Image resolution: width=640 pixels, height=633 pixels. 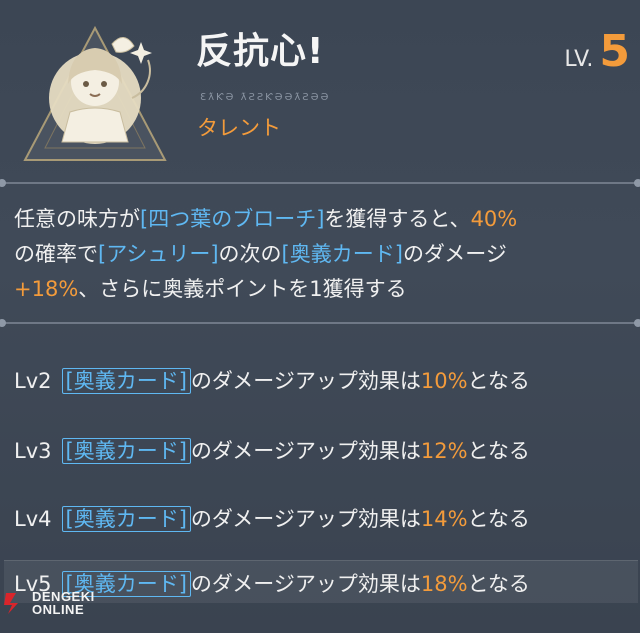 What do you see at coordinates (33, 519) in the screenshot?
I see `level-row-label: Lv4` at bounding box center [33, 519].